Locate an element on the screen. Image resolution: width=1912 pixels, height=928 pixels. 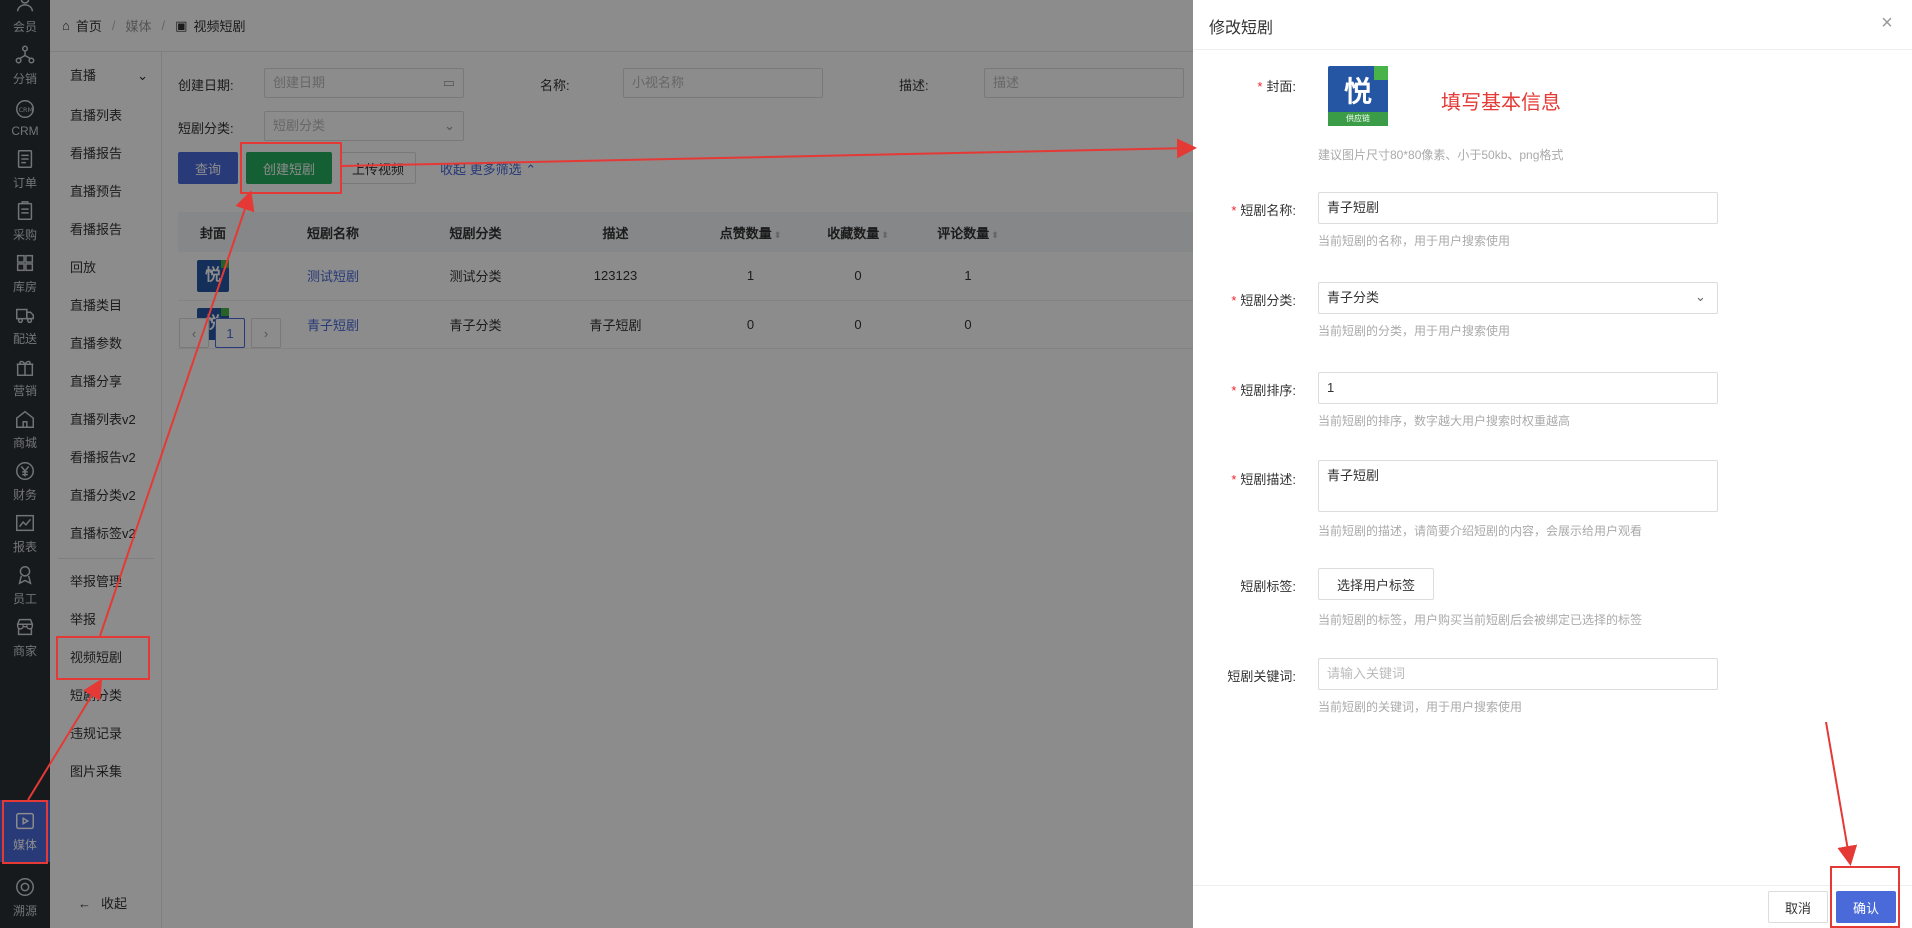
cover-image: 悦 供应链 is located at coordinates (1358, 96).